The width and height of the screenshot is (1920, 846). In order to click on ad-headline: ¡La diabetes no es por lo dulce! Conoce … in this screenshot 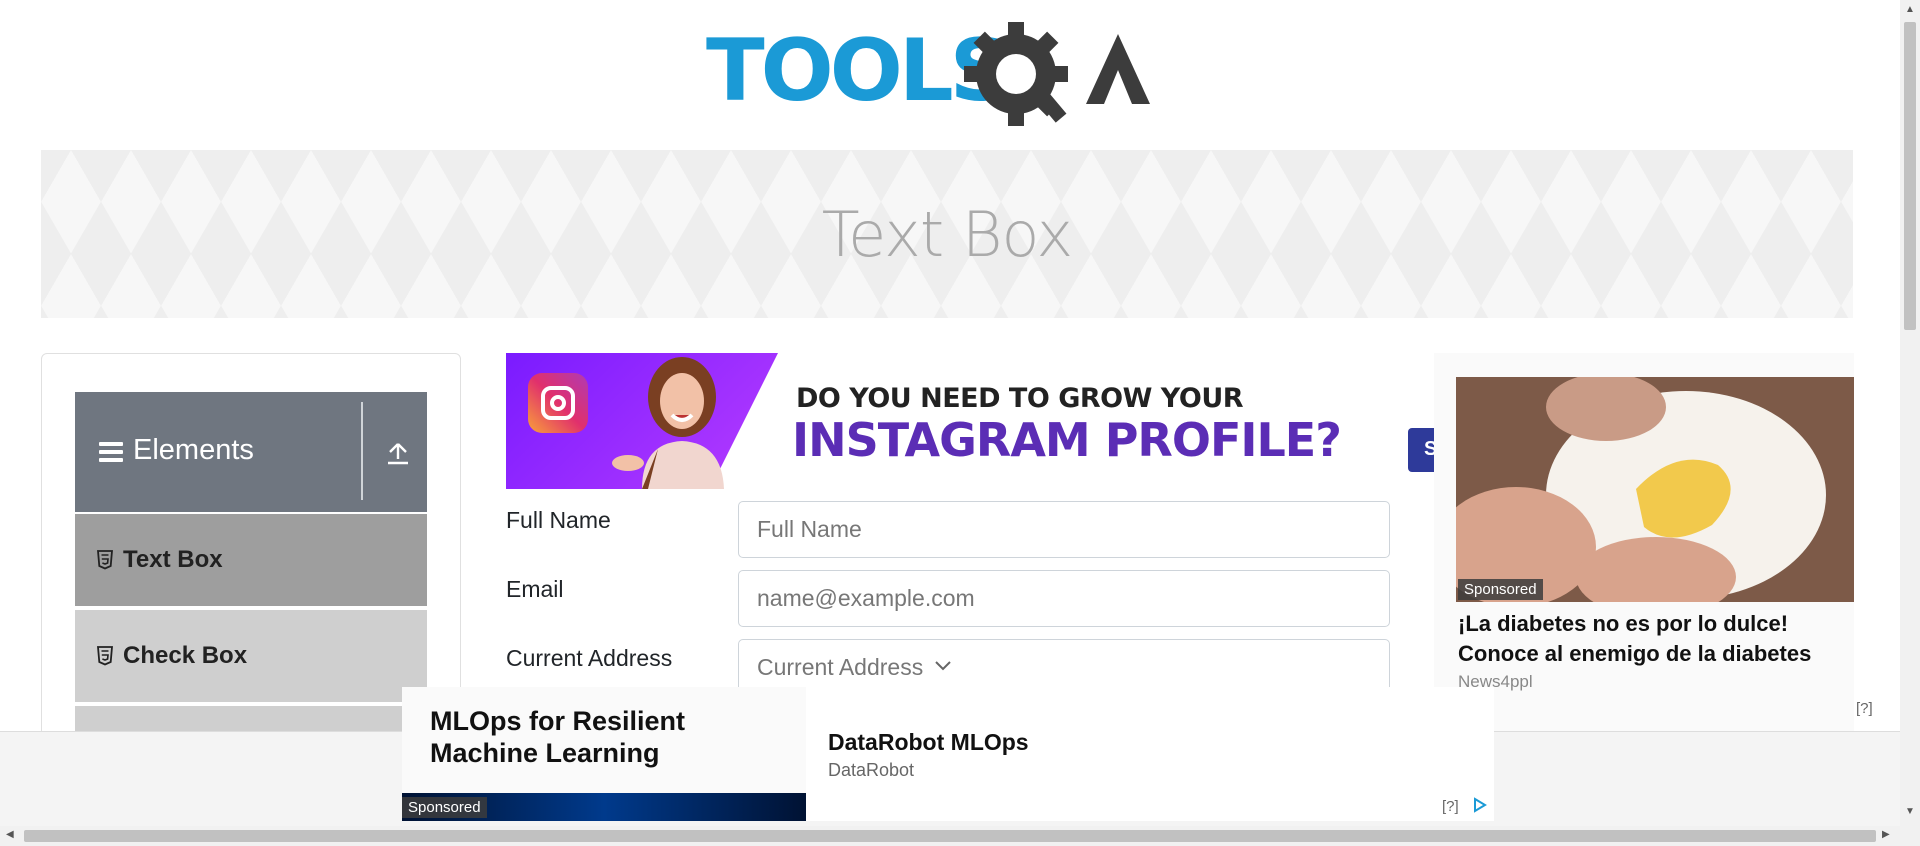, I will do `click(1653, 639)`.